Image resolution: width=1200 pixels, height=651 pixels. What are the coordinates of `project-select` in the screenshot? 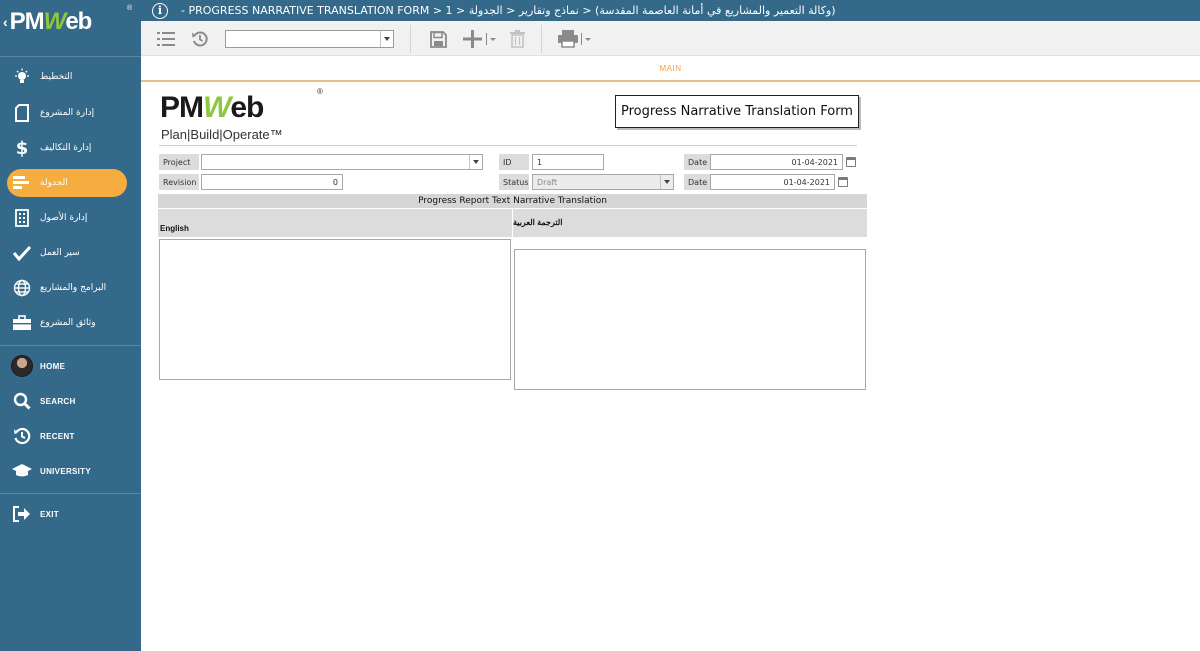 It's located at (342, 162).